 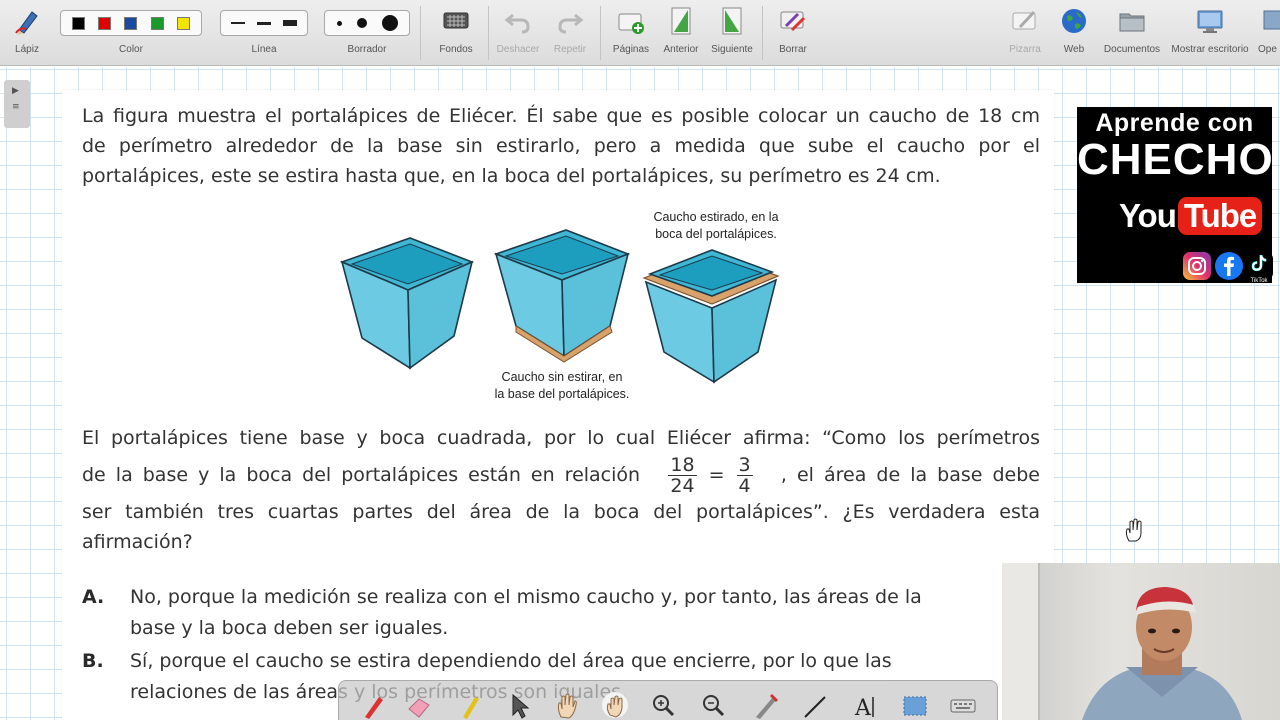 What do you see at coordinates (682, 485) in the screenshot?
I see `fraction-denominator: 24` at bounding box center [682, 485].